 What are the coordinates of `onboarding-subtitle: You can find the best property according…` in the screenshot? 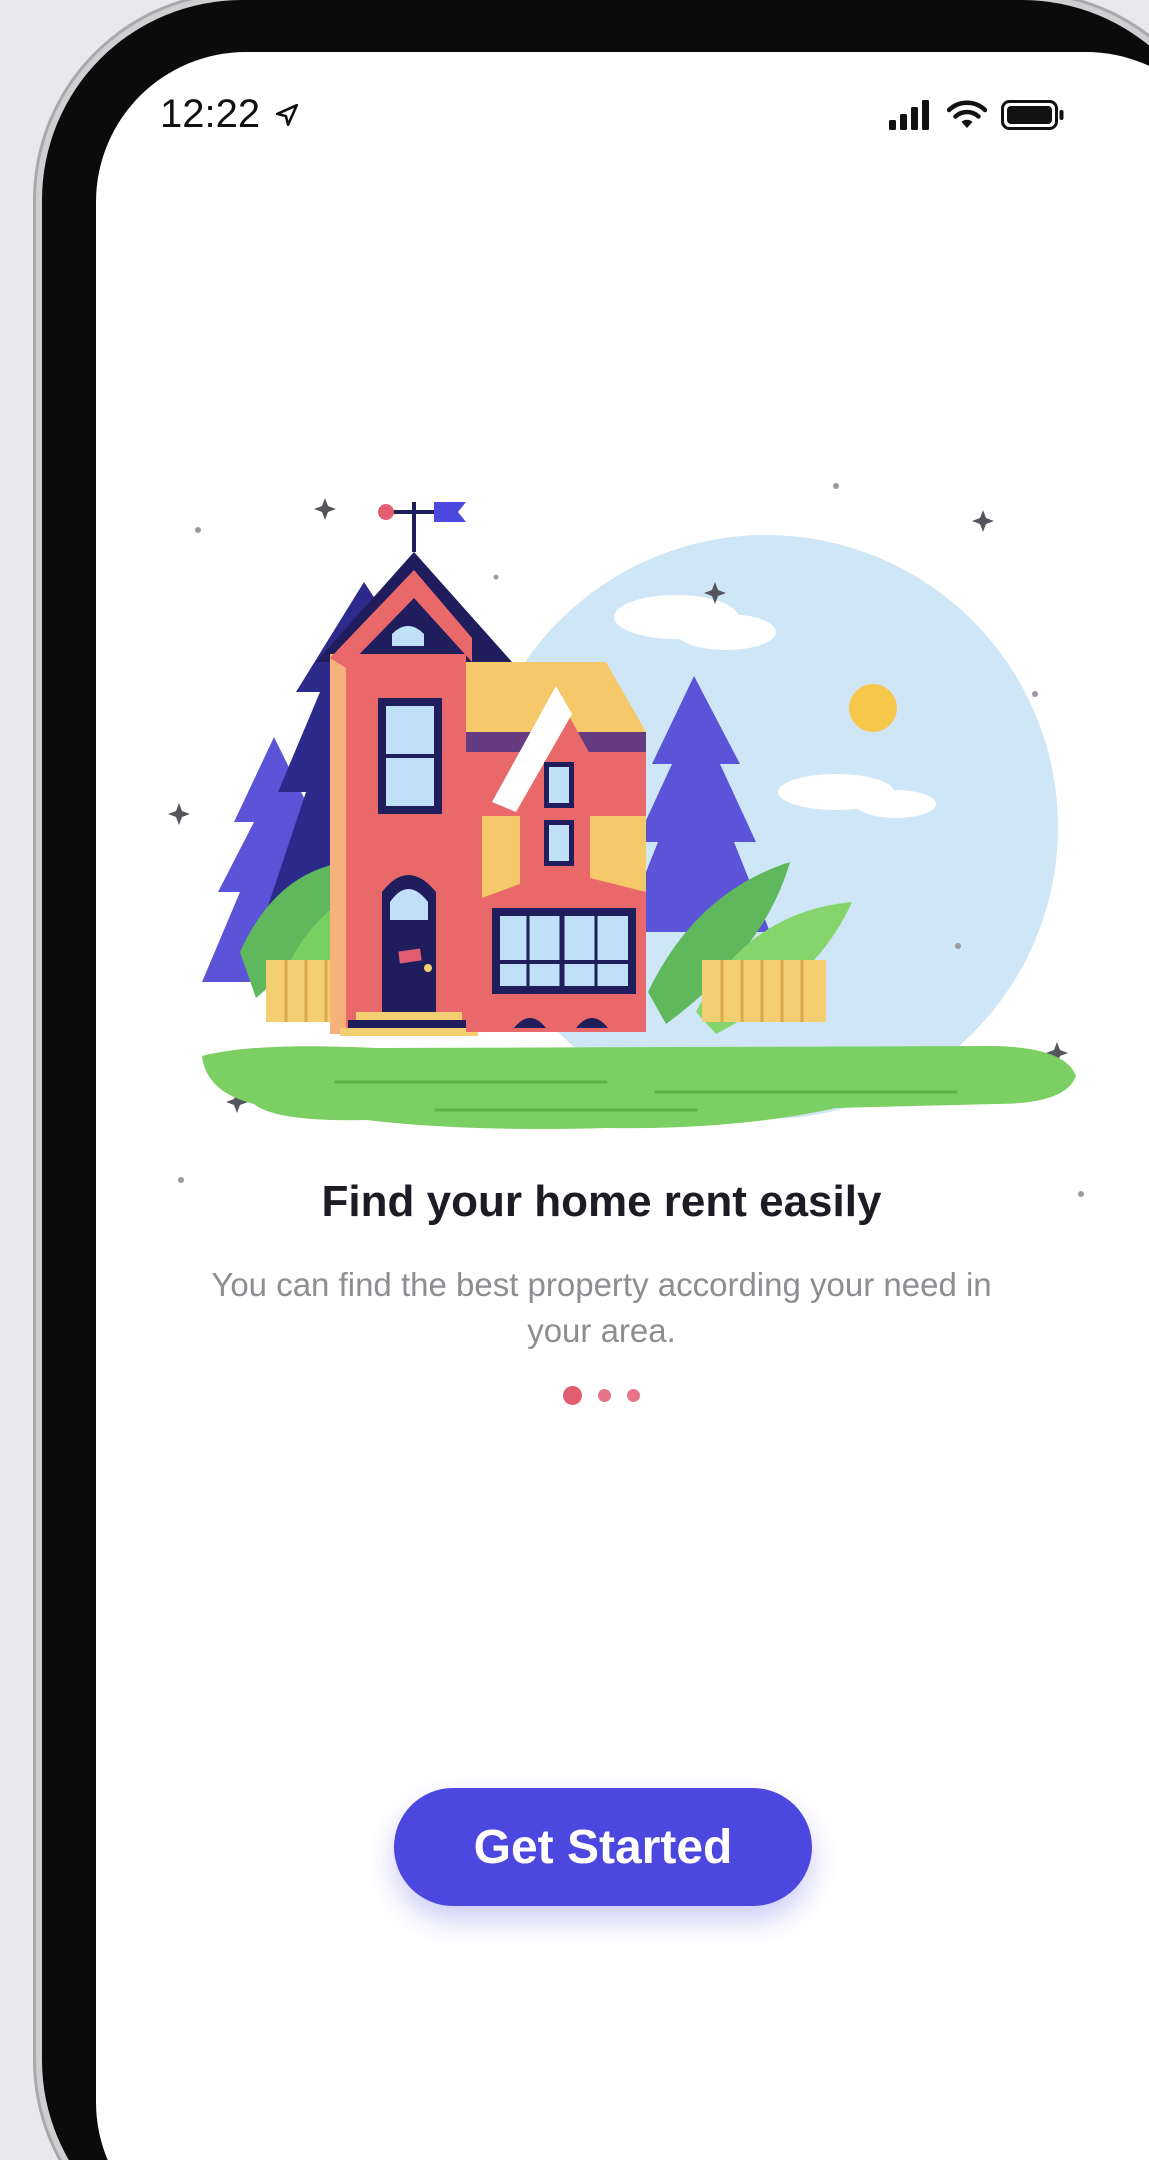 It's located at (601, 1307).